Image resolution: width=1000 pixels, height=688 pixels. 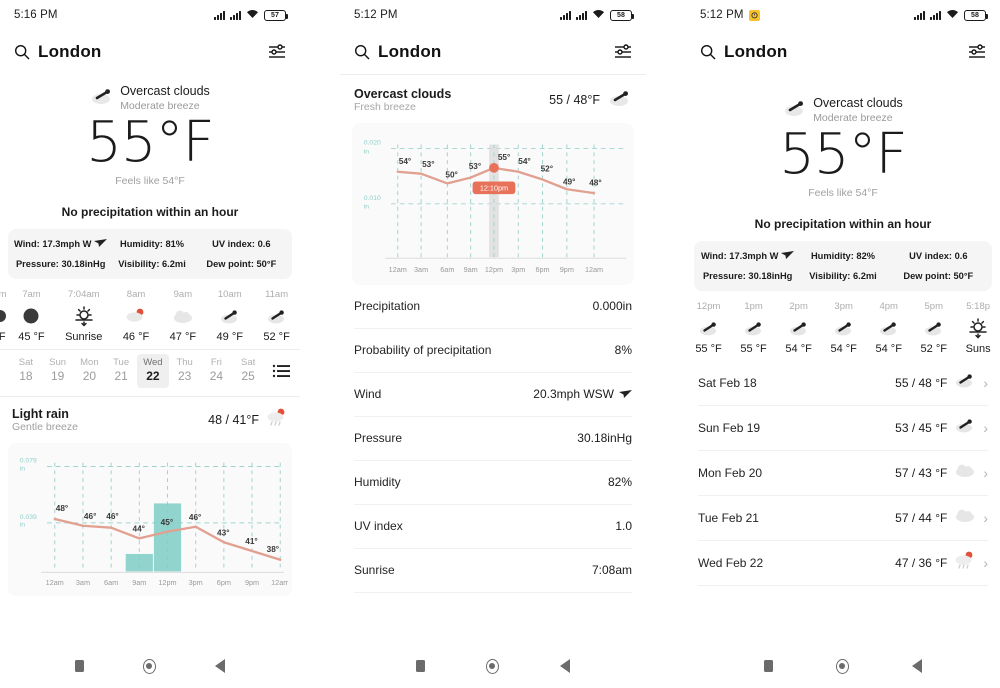 I want to click on detail-row-precipitation: Precipitation 0.000in, so click(x=493, y=307).